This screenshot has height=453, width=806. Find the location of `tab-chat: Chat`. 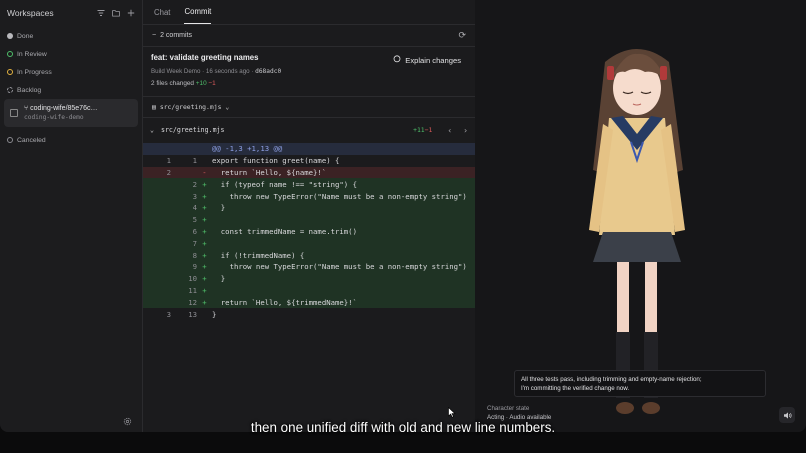

tab-chat: Chat is located at coordinates (162, 16).